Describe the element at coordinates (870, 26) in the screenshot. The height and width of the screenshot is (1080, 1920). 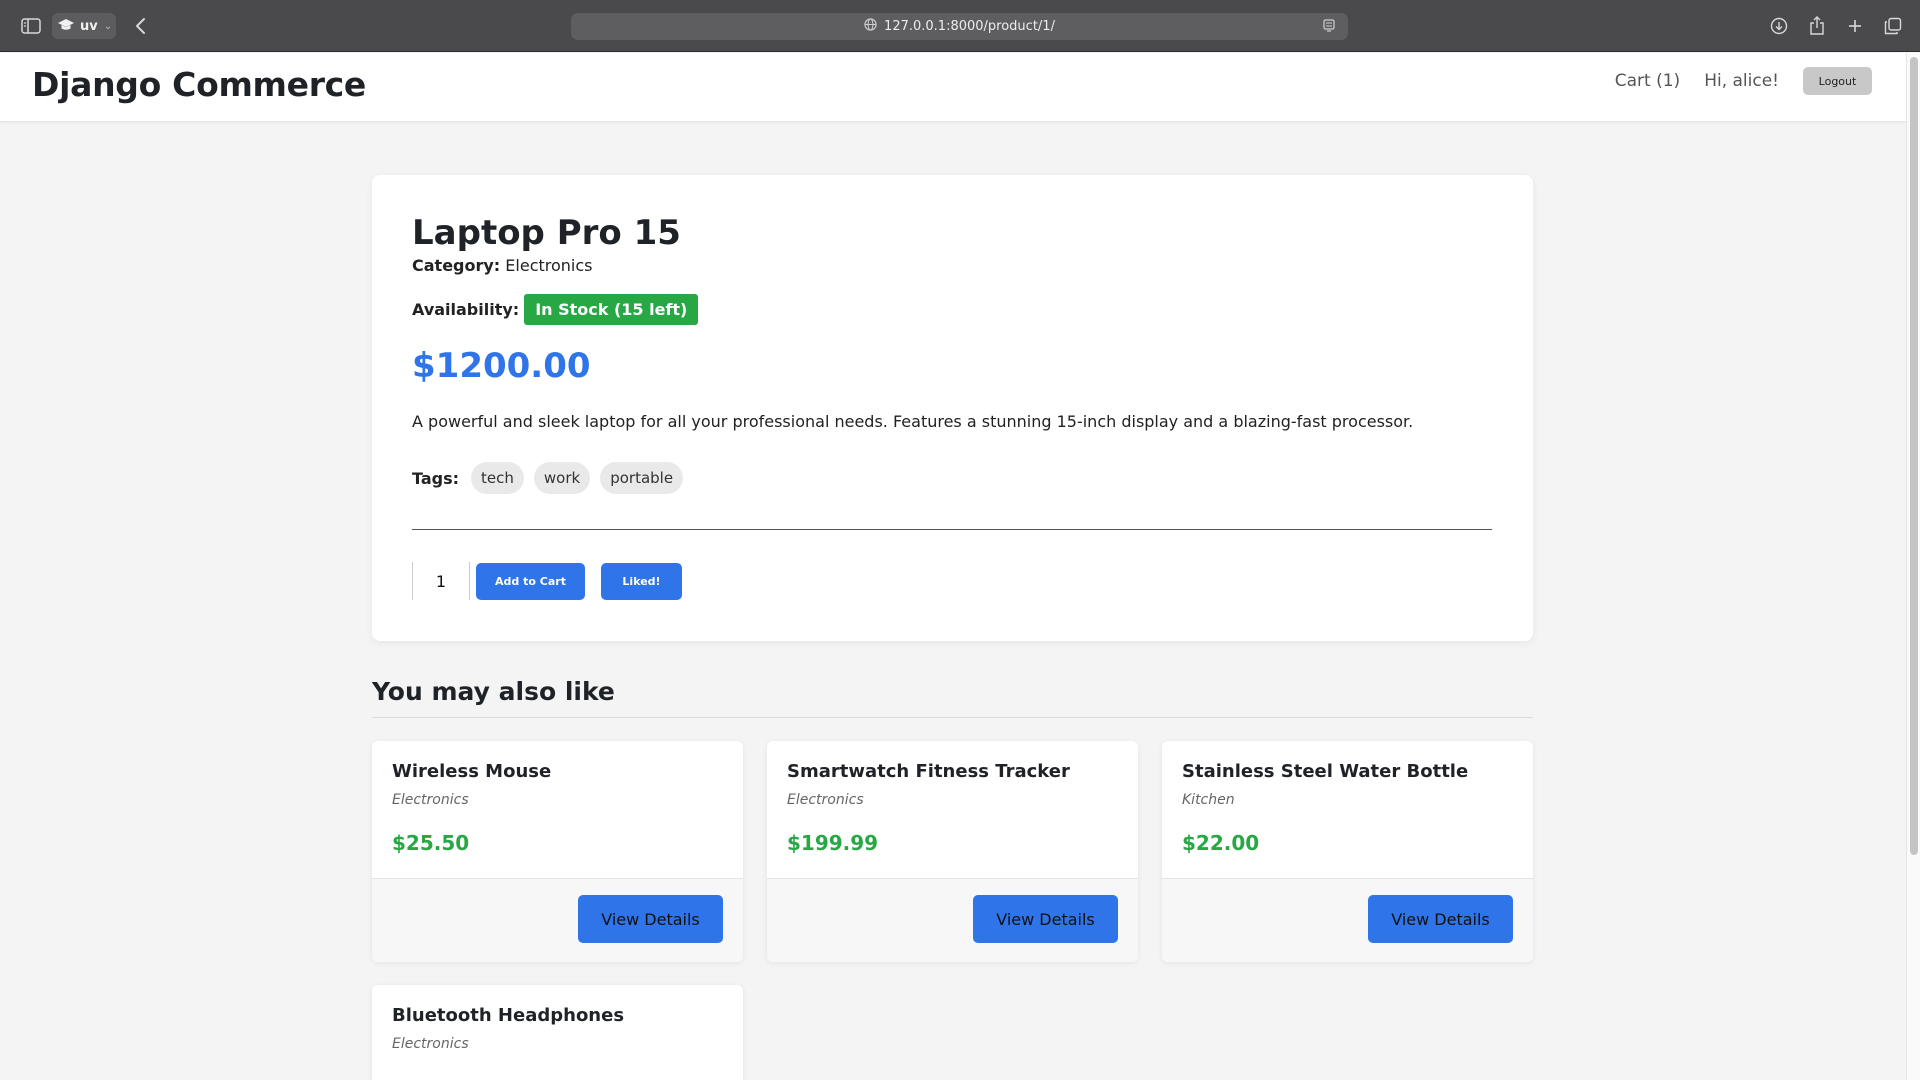
I see `globe-icon` at that location.